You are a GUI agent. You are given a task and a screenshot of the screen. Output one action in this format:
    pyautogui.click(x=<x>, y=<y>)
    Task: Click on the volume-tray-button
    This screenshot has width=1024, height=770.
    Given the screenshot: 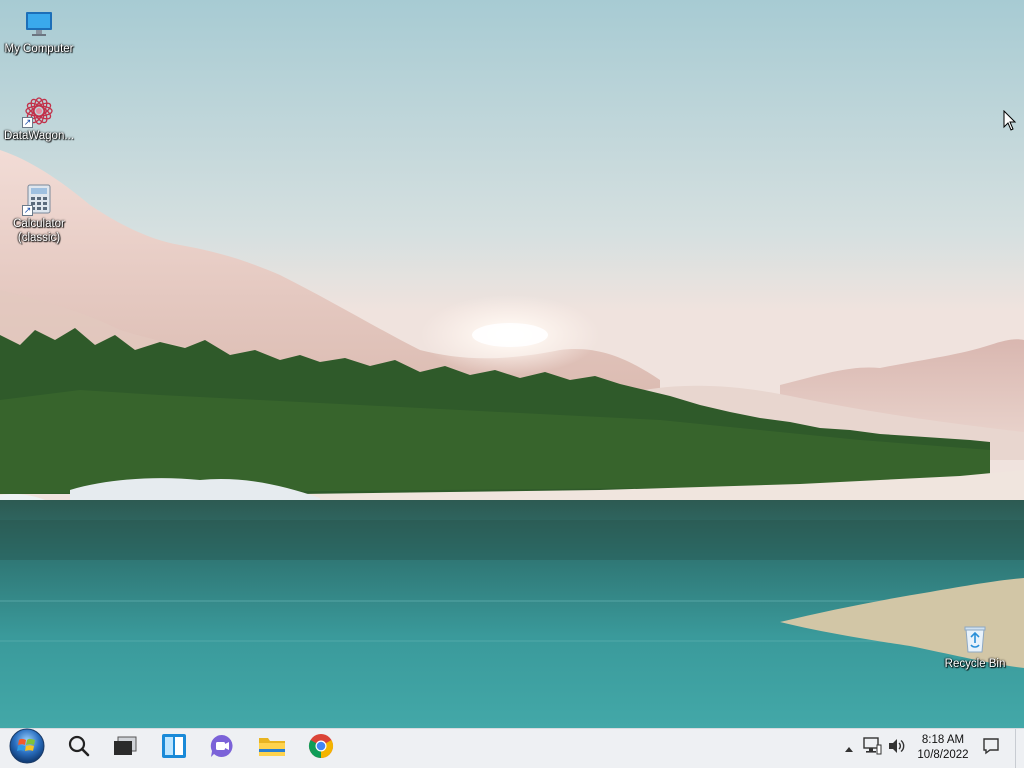 What is the action you would take?
    pyautogui.click(x=897, y=748)
    